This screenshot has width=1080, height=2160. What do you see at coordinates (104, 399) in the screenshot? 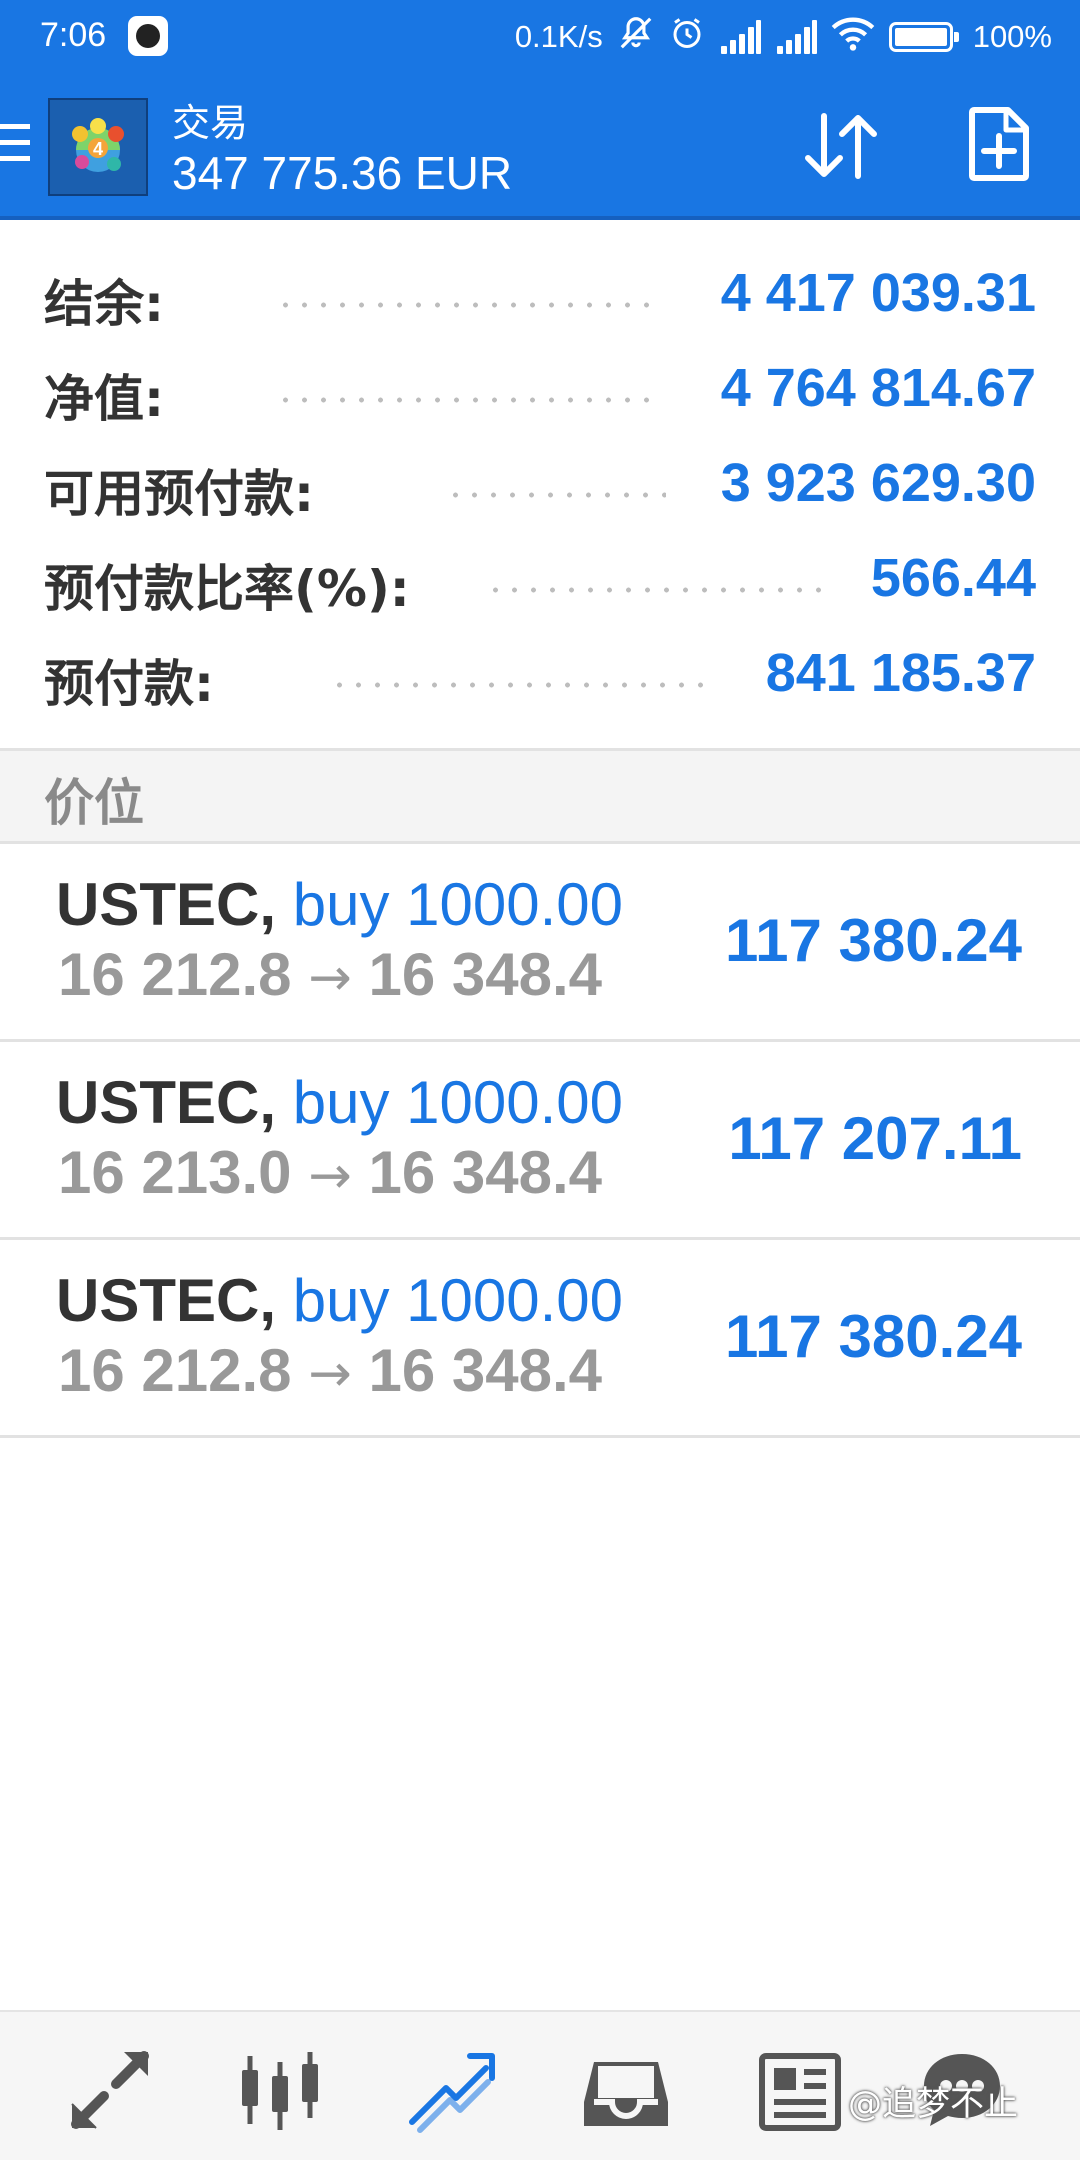
I see `summary-label: 净值:` at bounding box center [104, 399].